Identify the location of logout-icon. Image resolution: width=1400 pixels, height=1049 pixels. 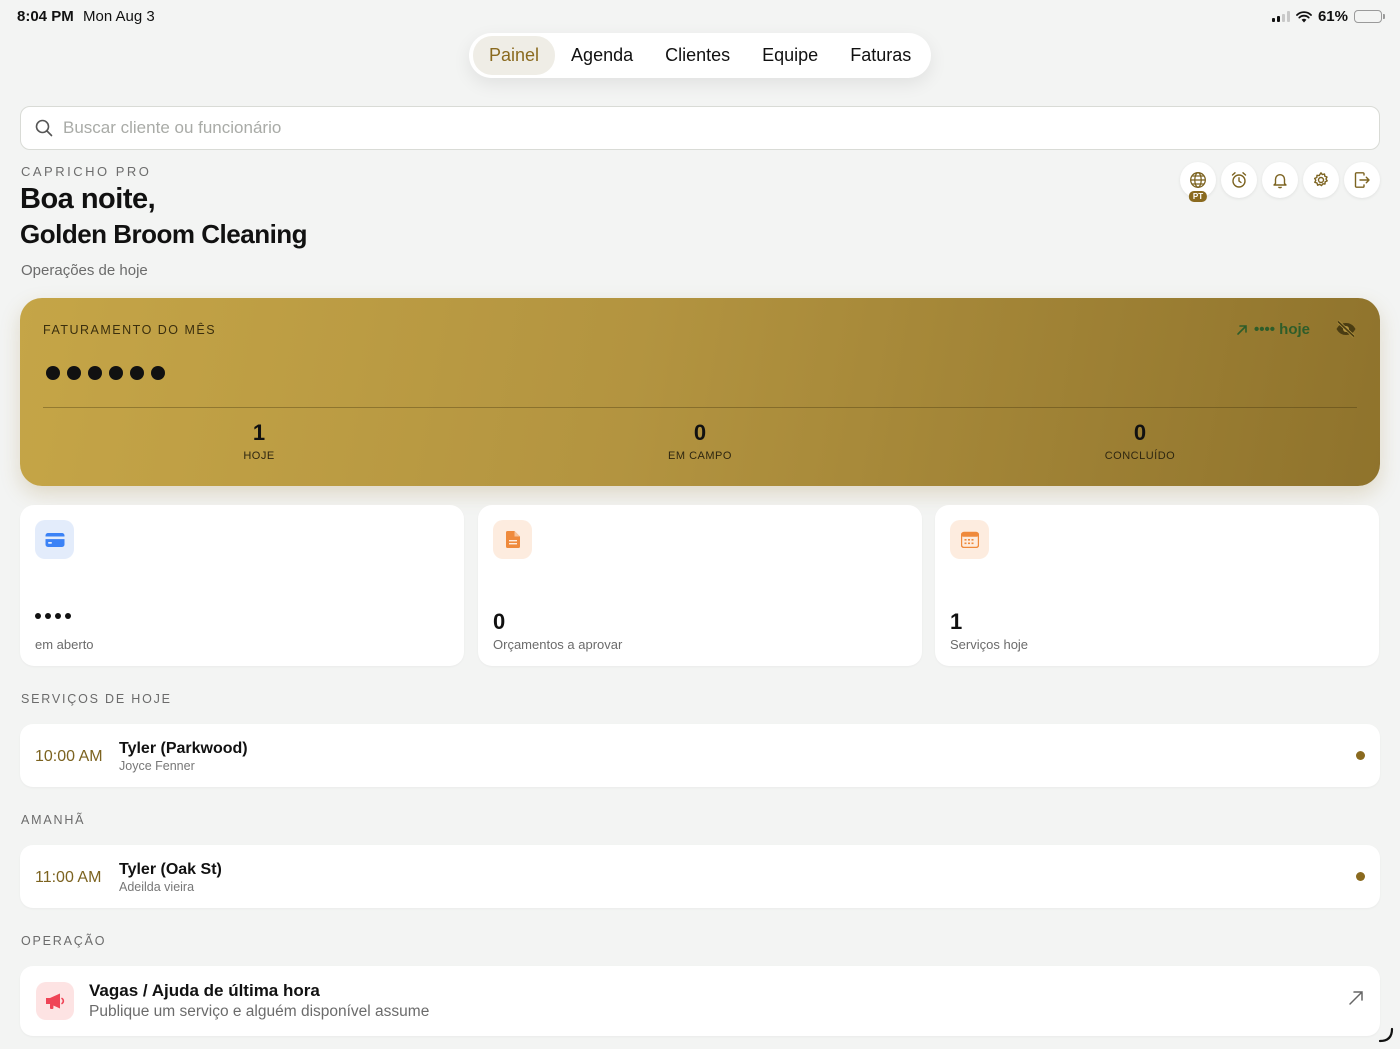
(1362, 180).